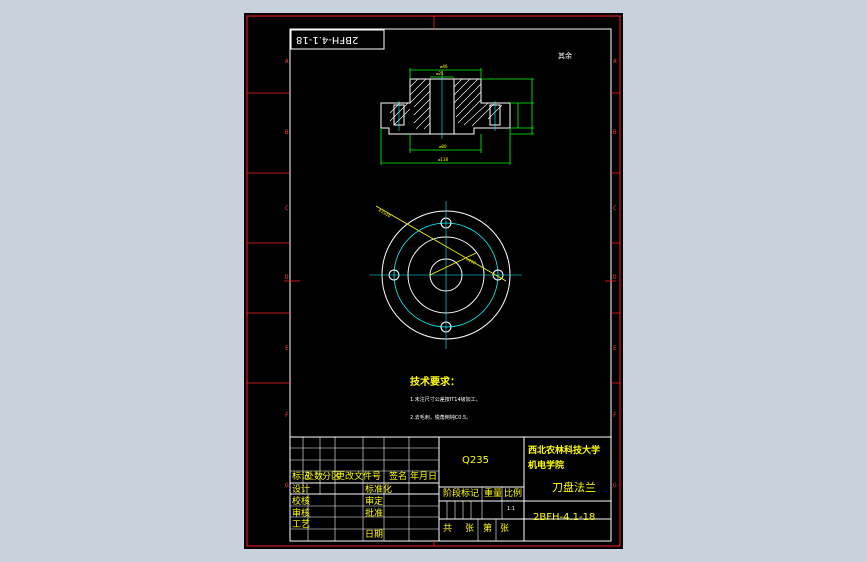 The height and width of the screenshot is (562, 867). What do you see at coordinates (493, 494) in the screenshot?
I see `weight-header: 重量` at bounding box center [493, 494].